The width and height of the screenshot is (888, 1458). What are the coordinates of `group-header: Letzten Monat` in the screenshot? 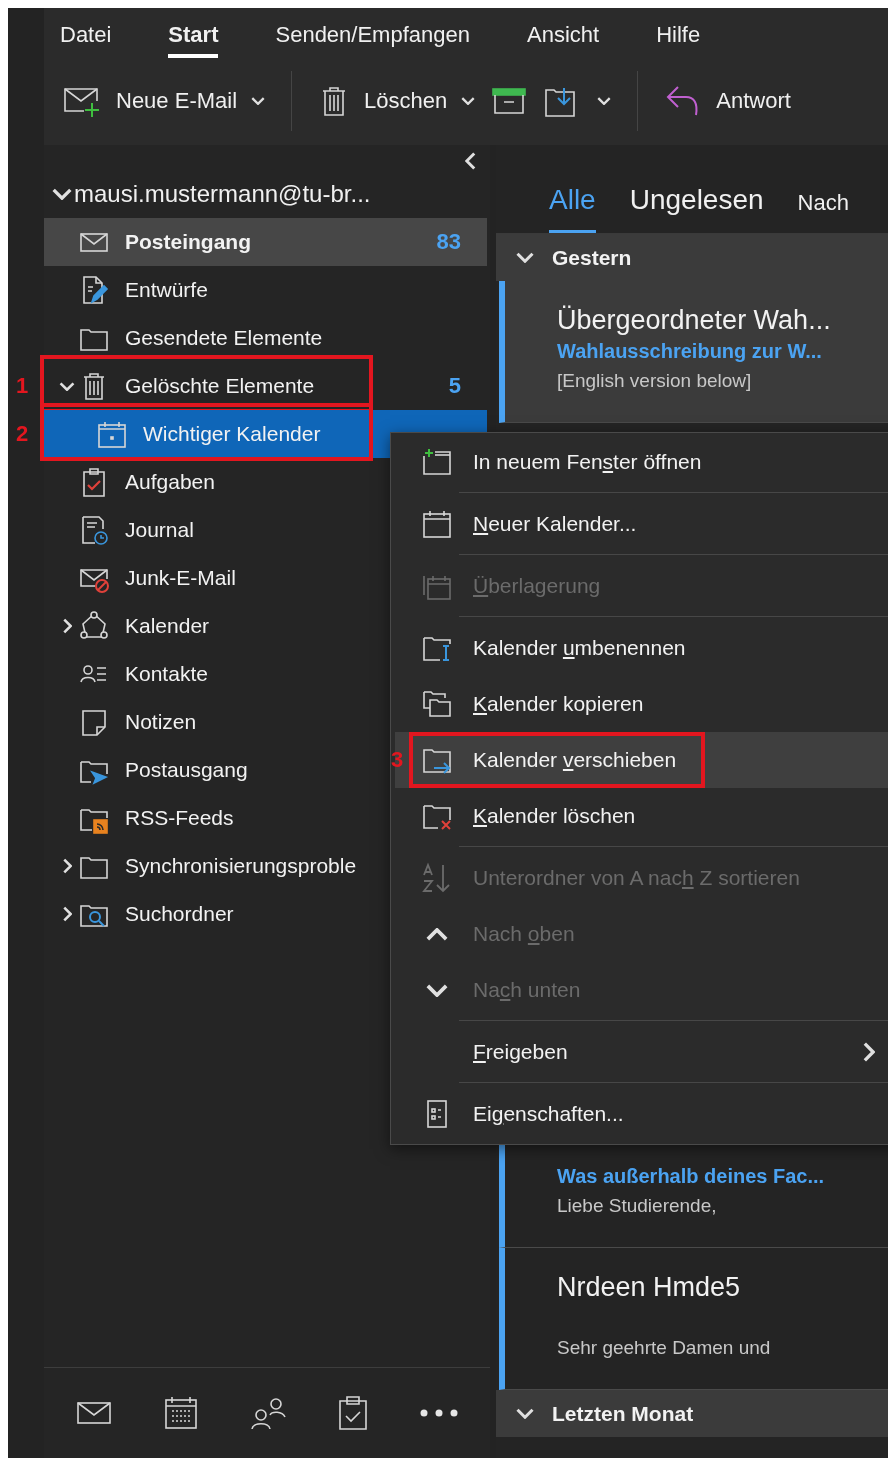 It's located at (692, 1413).